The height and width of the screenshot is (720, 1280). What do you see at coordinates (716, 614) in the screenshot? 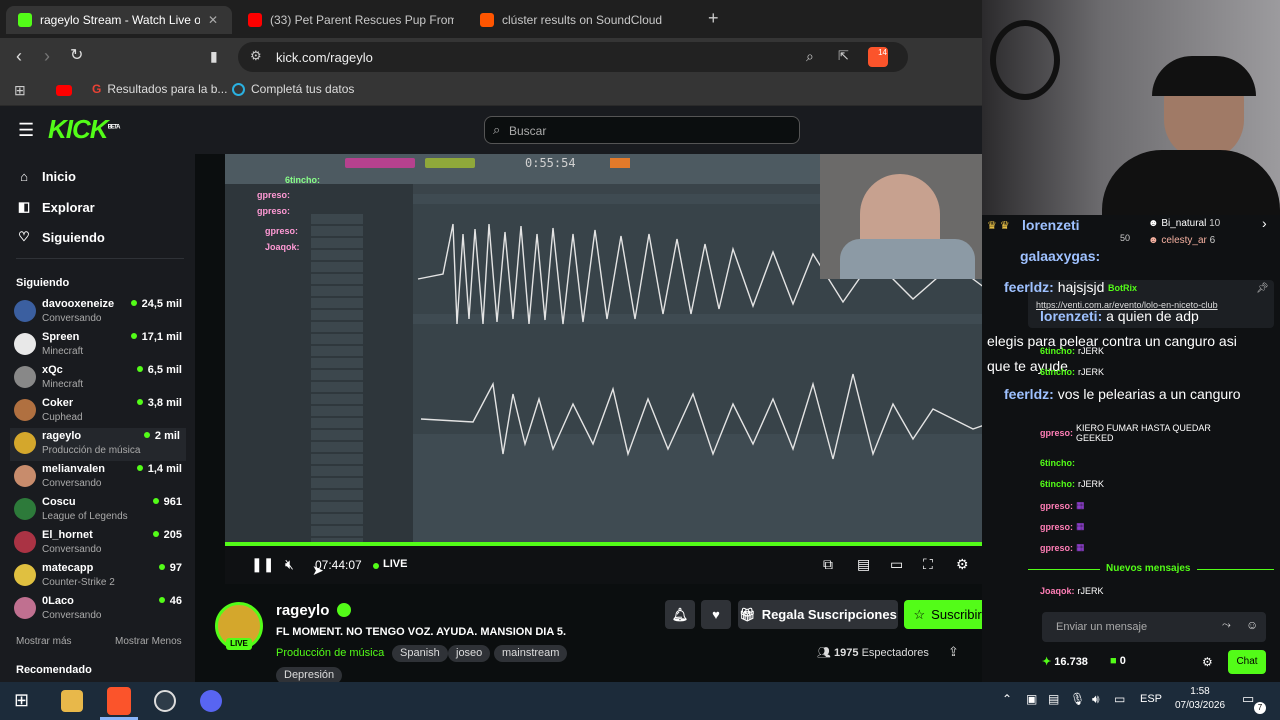
I see `follow-heart-button: ♥` at bounding box center [716, 614].